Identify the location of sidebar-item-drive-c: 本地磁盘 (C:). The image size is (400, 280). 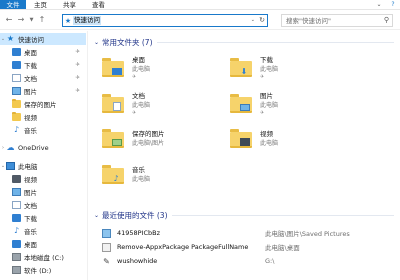
(43, 257).